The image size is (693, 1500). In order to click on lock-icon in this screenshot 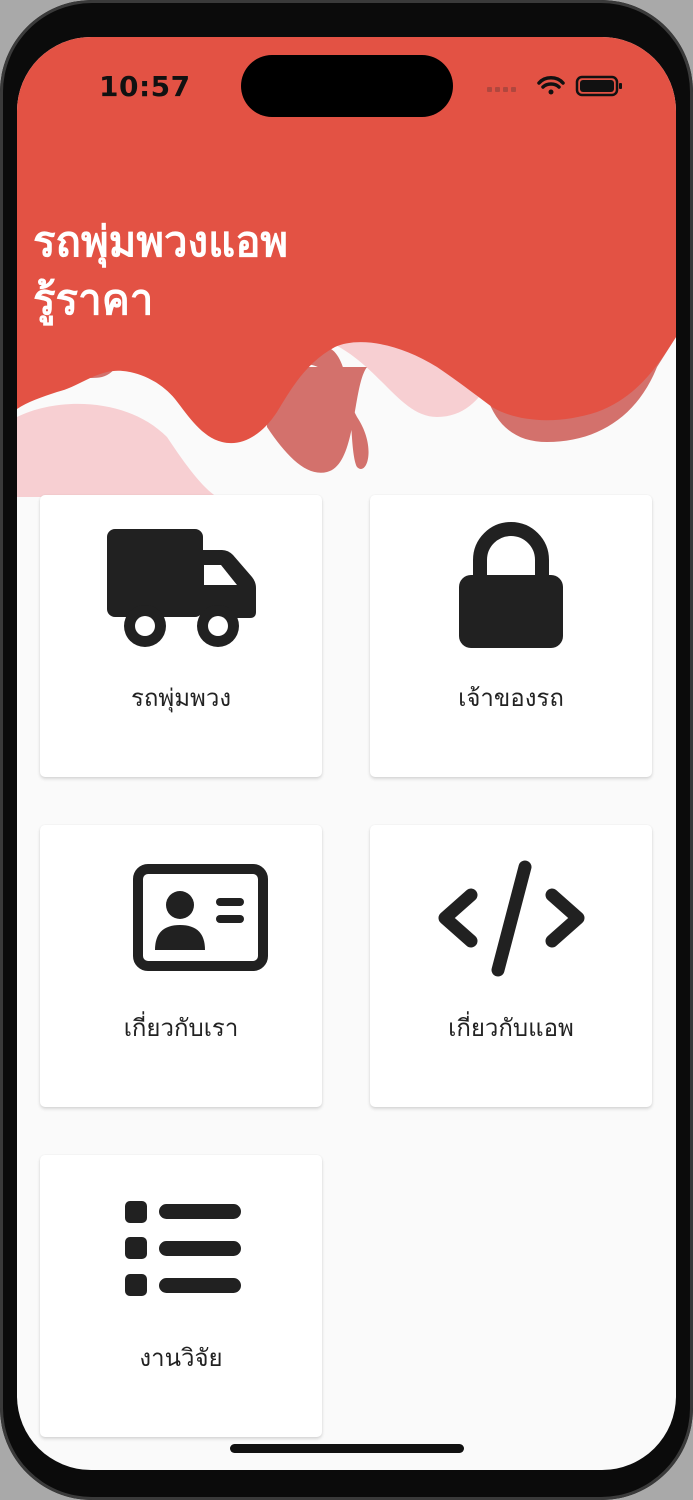, I will do `click(511, 585)`.